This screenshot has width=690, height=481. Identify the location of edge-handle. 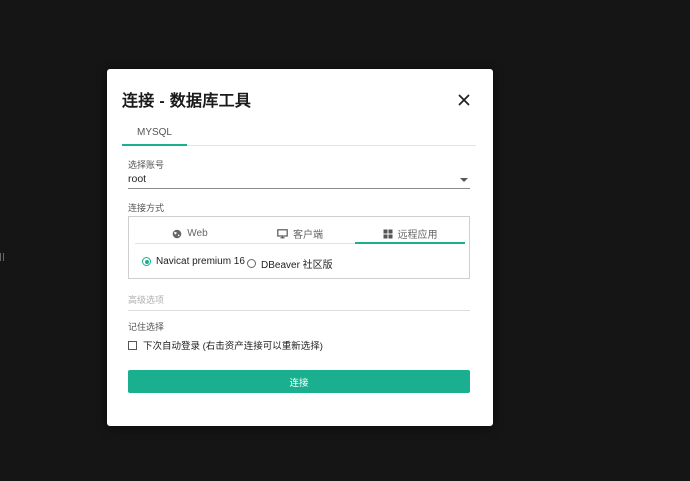
(2, 257).